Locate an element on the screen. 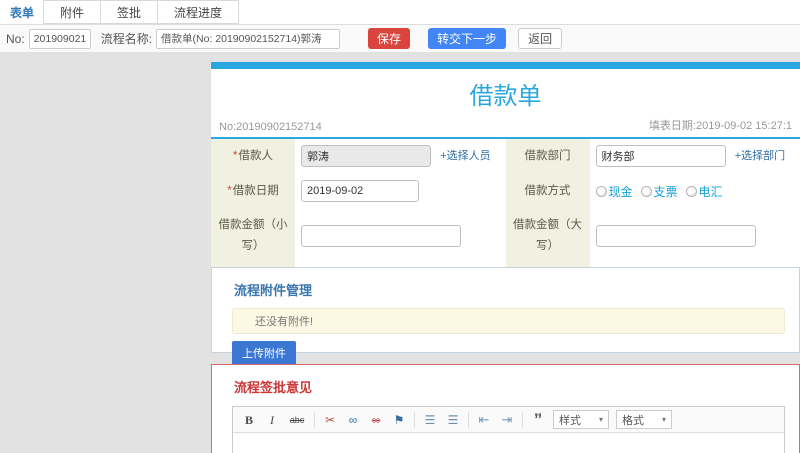 The width and height of the screenshot is (800, 453). radio-check: 支票 is located at coordinates (659, 191).